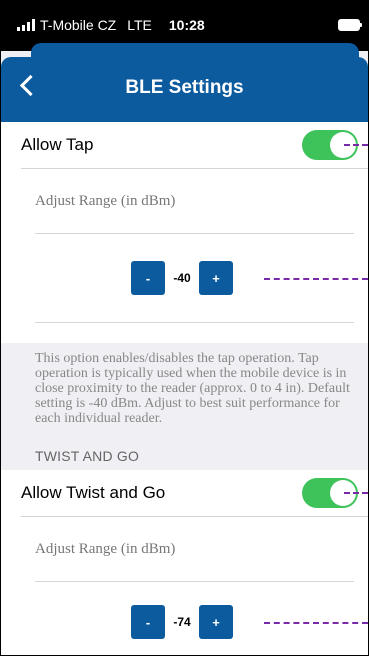 Image resolution: width=369 pixels, height=656 pixels. Describe the element at coordinates (87, 456) in the screenshot. I see `twist-section-header: TWIST AND GO` at that location.